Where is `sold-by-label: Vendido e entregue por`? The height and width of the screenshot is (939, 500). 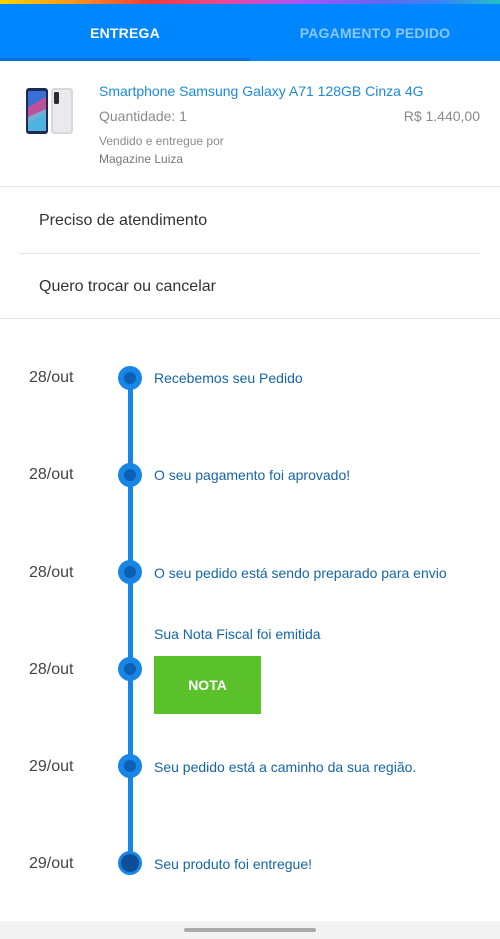 sold-by-label: Vendido e entregue por is located at coordinates (161, 141).